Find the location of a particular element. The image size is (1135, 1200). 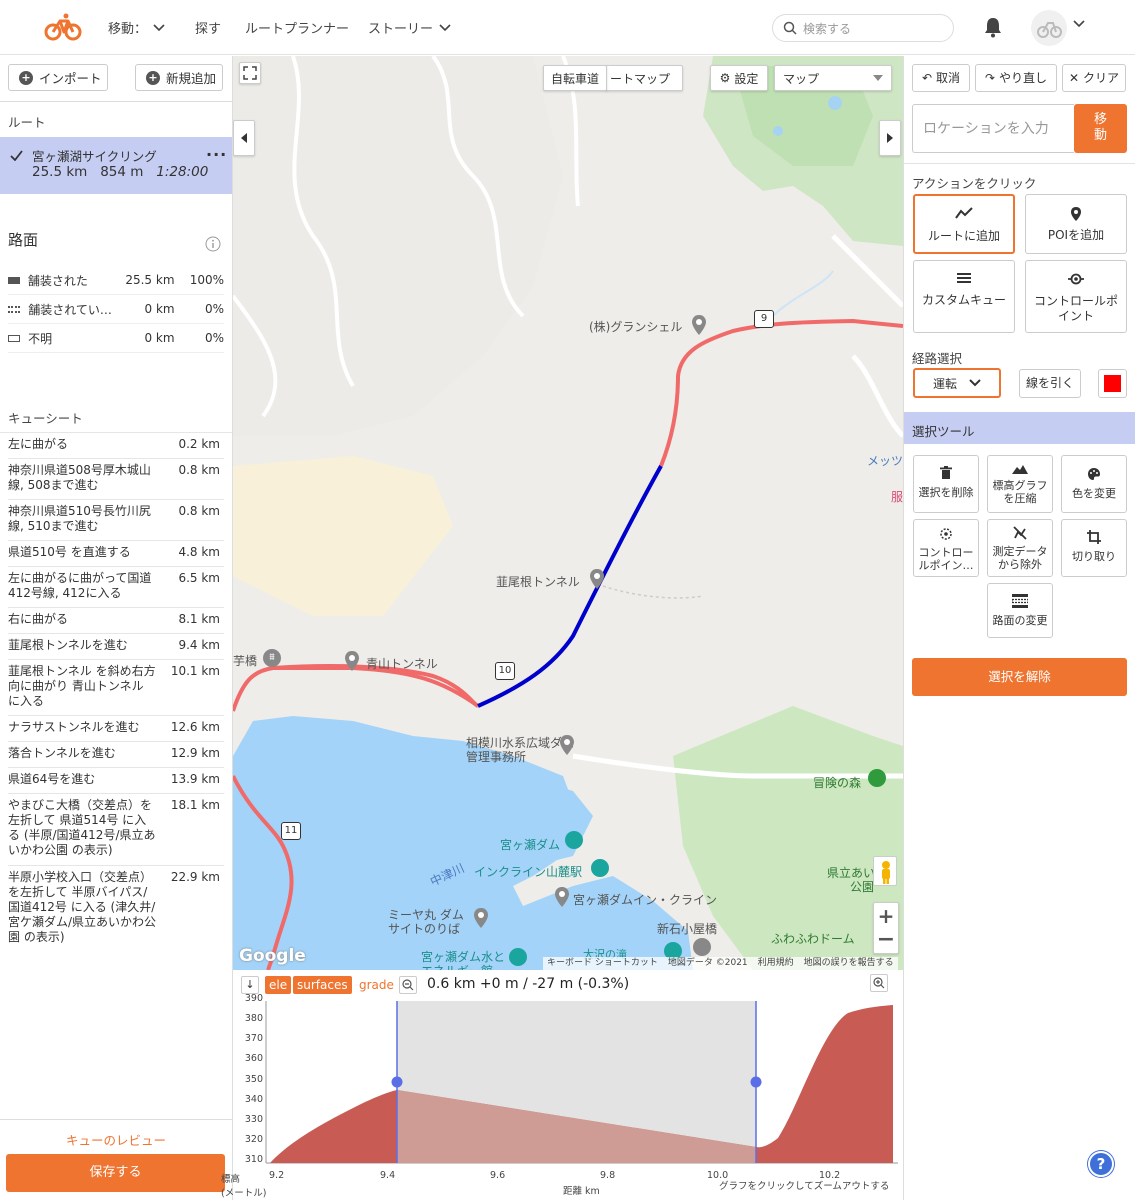

undo-button: ↶ 取消 is located at coordinates (941, 78).